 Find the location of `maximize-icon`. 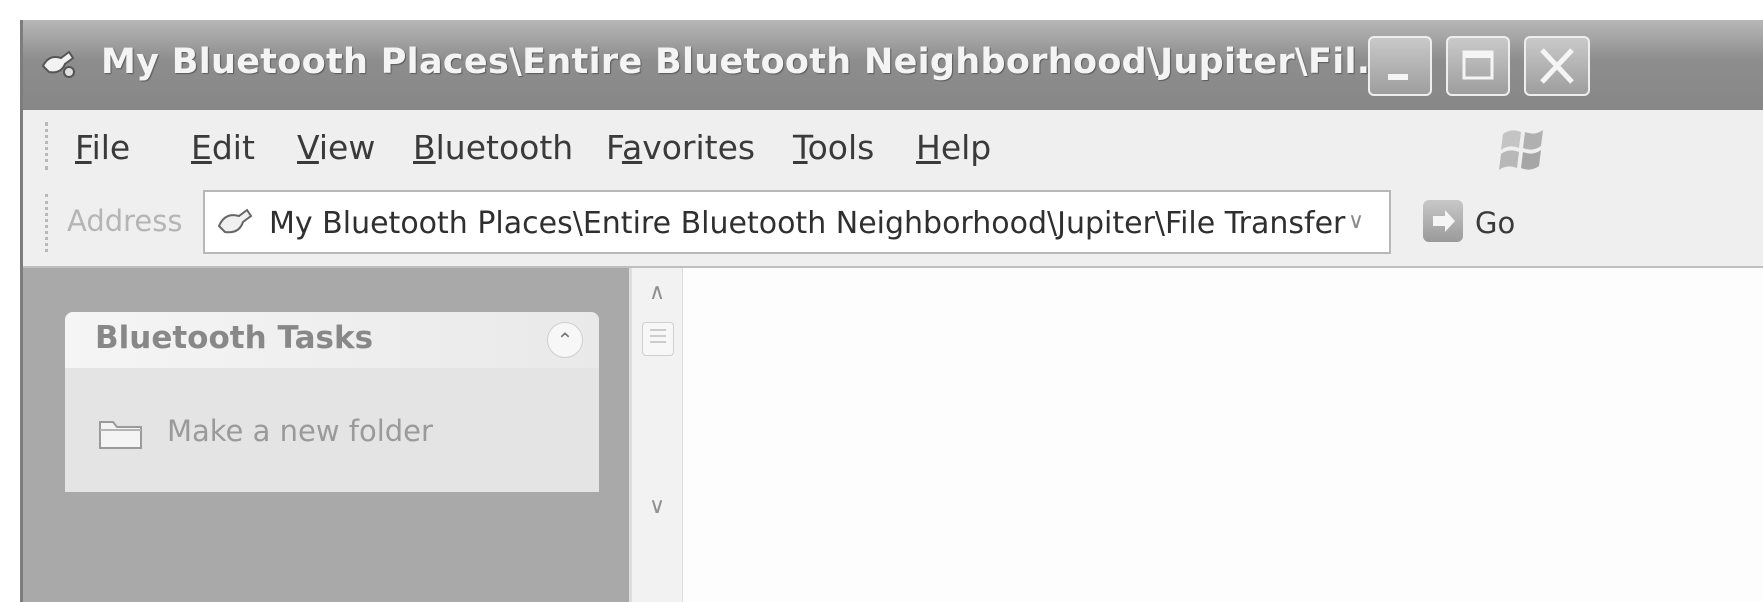

maximize-icon is located at coordinates (1478, 65).